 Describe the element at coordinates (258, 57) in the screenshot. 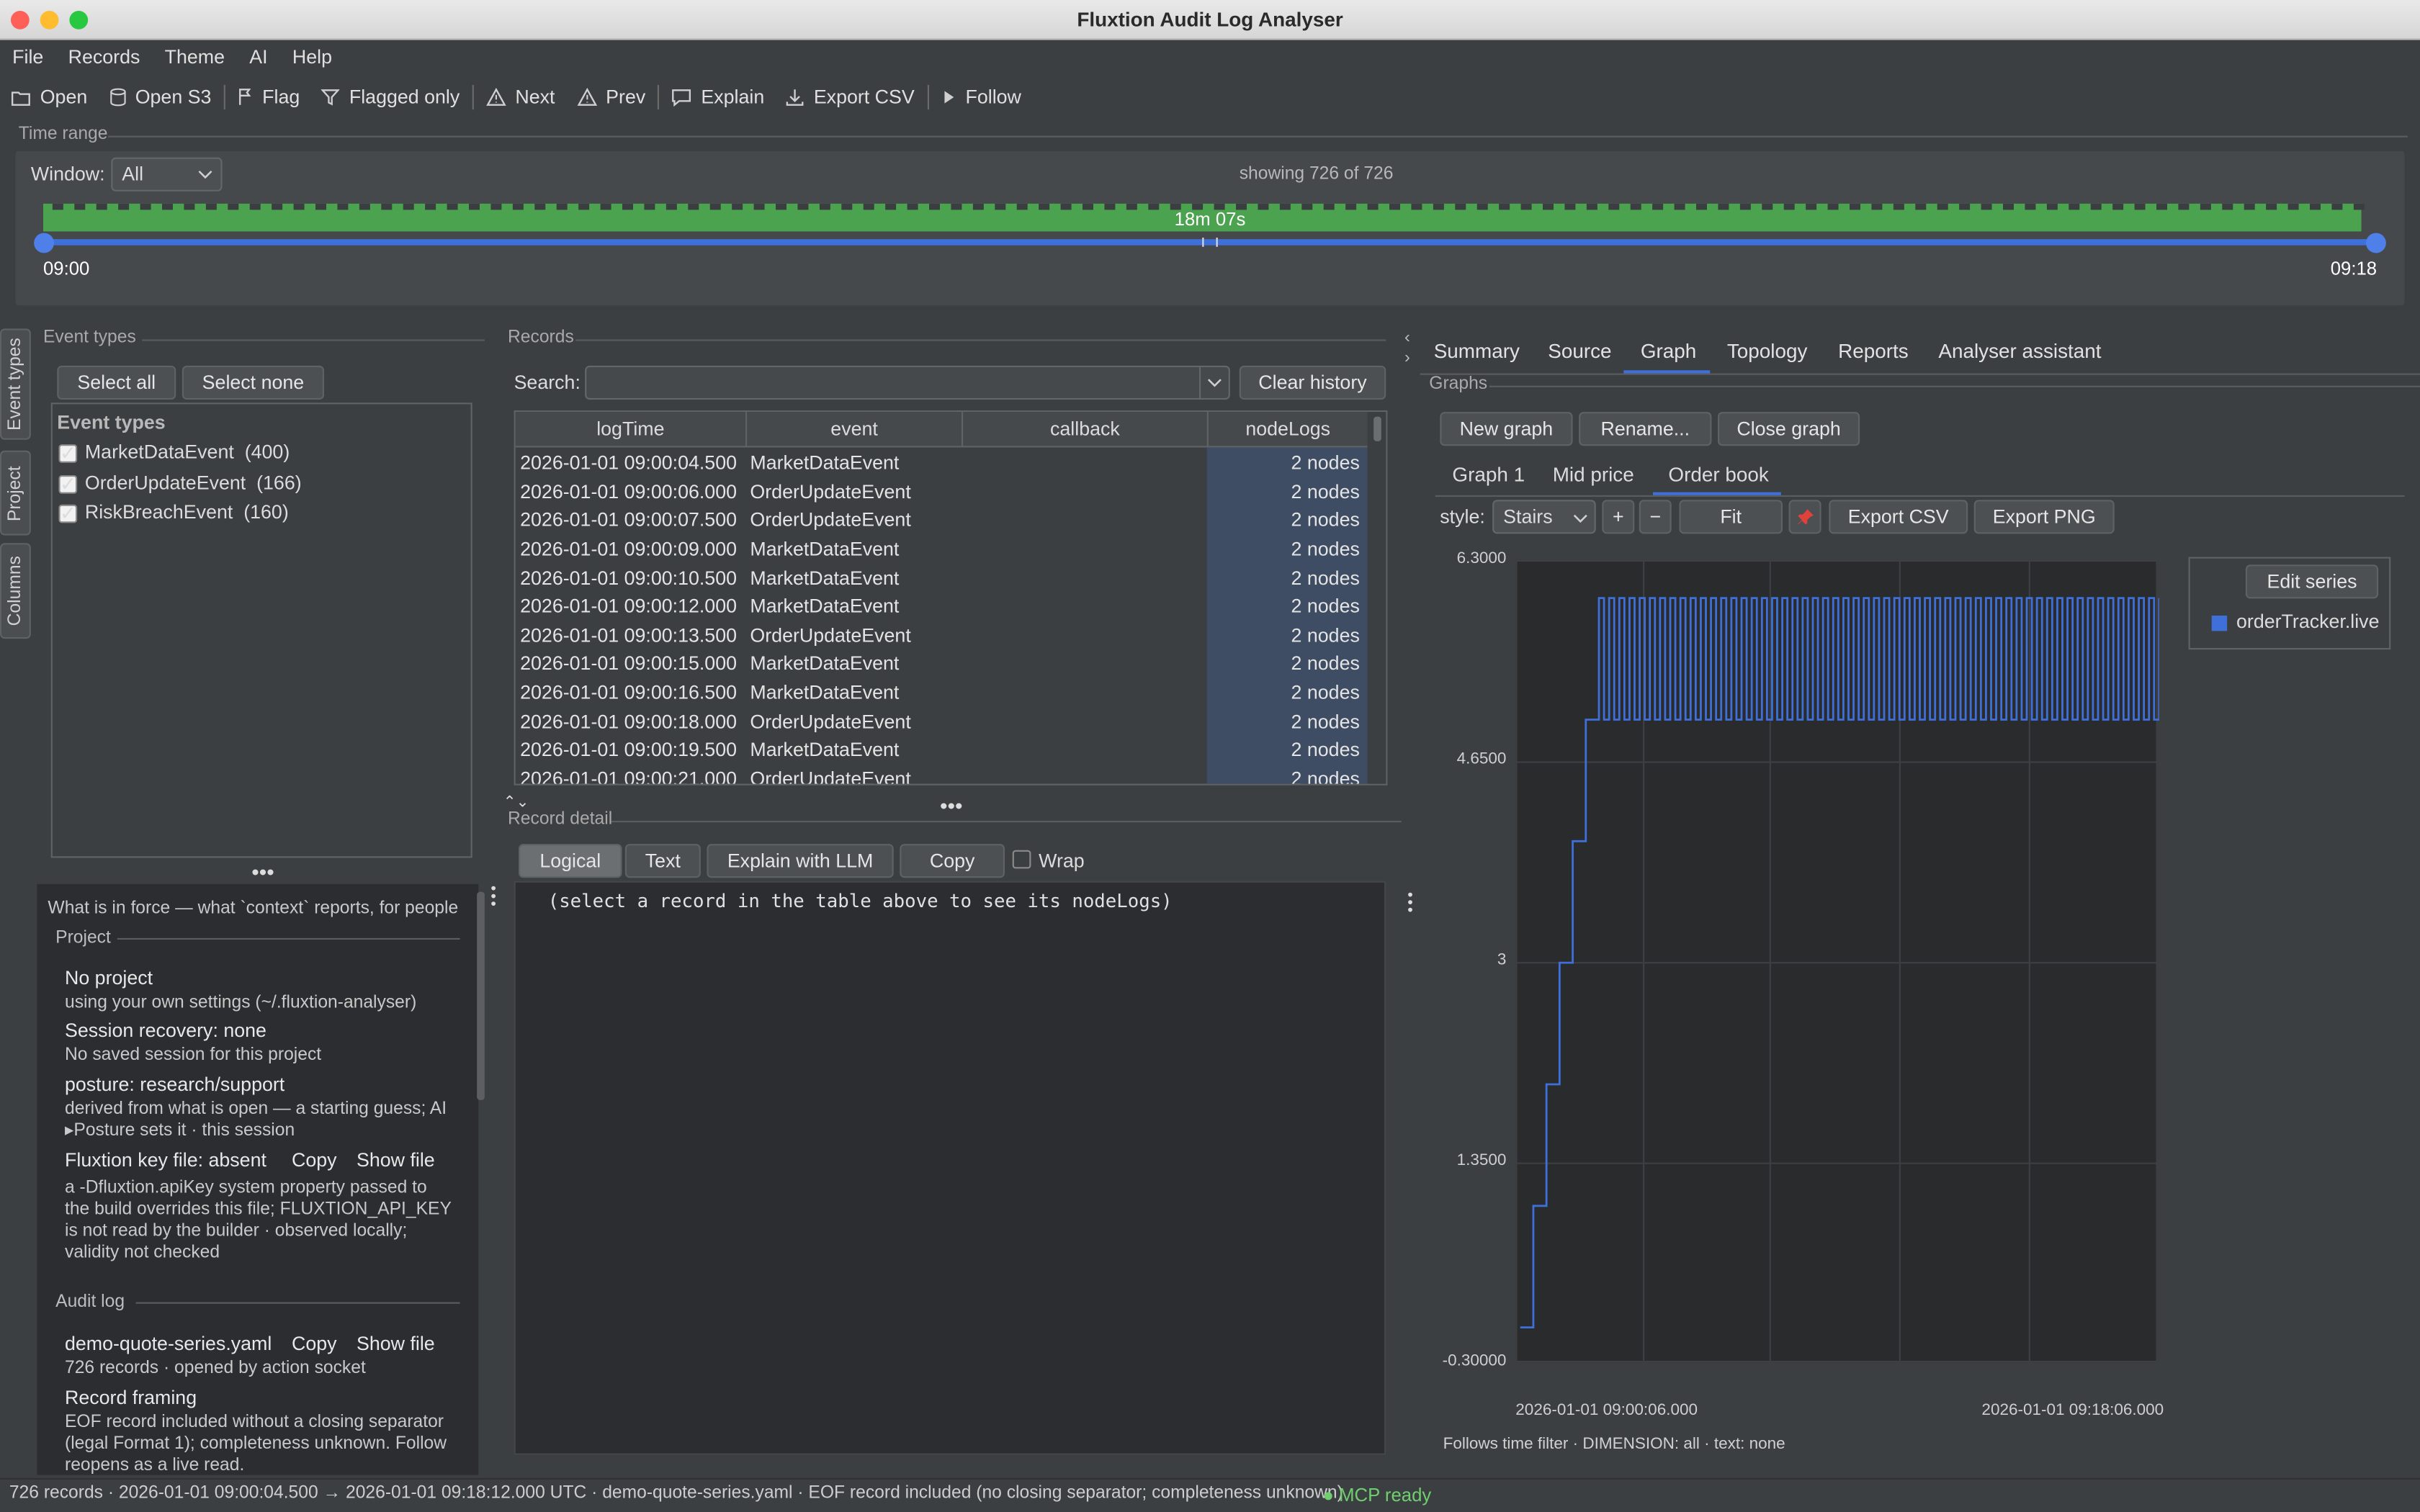

I see `menu-ai: AI` at that location.